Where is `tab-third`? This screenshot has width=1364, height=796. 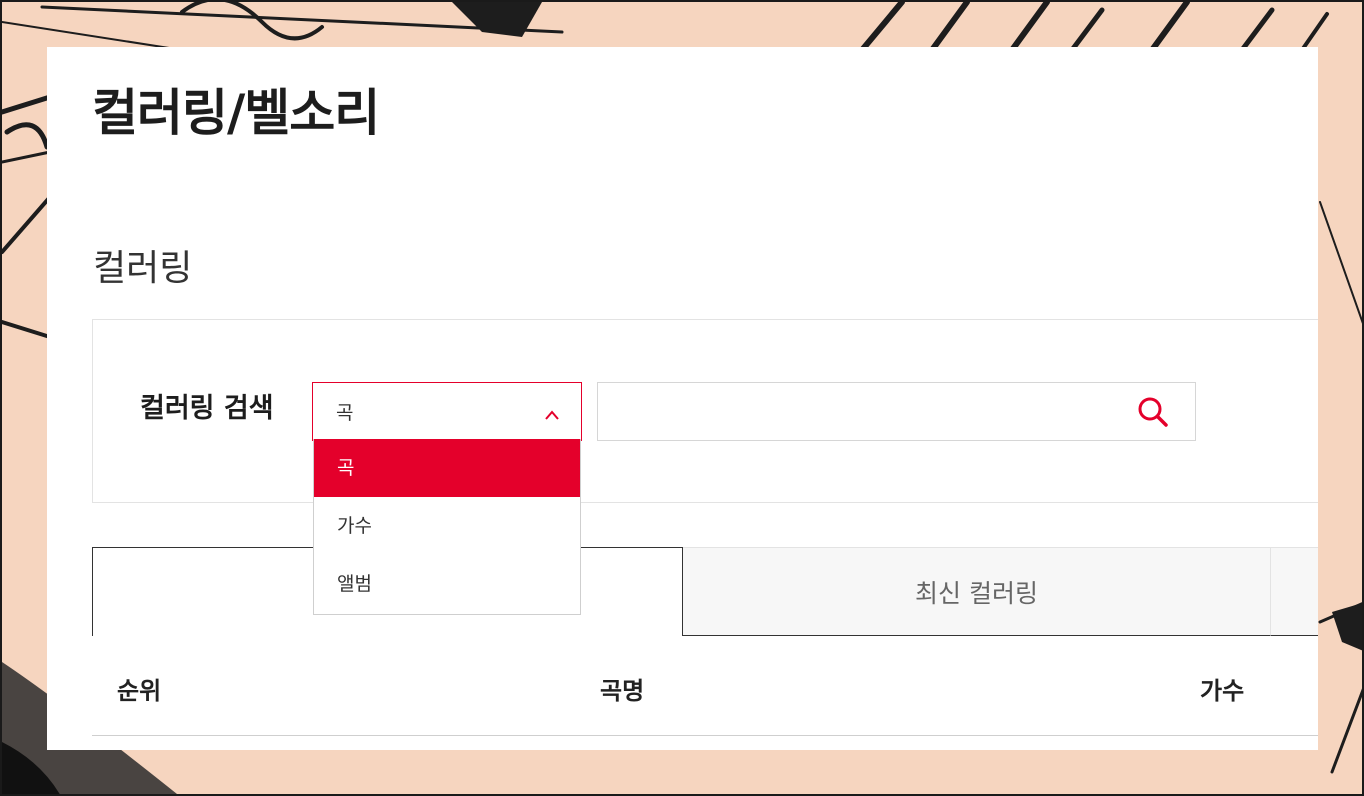 tab-third is located at coordinates (1294, 591).